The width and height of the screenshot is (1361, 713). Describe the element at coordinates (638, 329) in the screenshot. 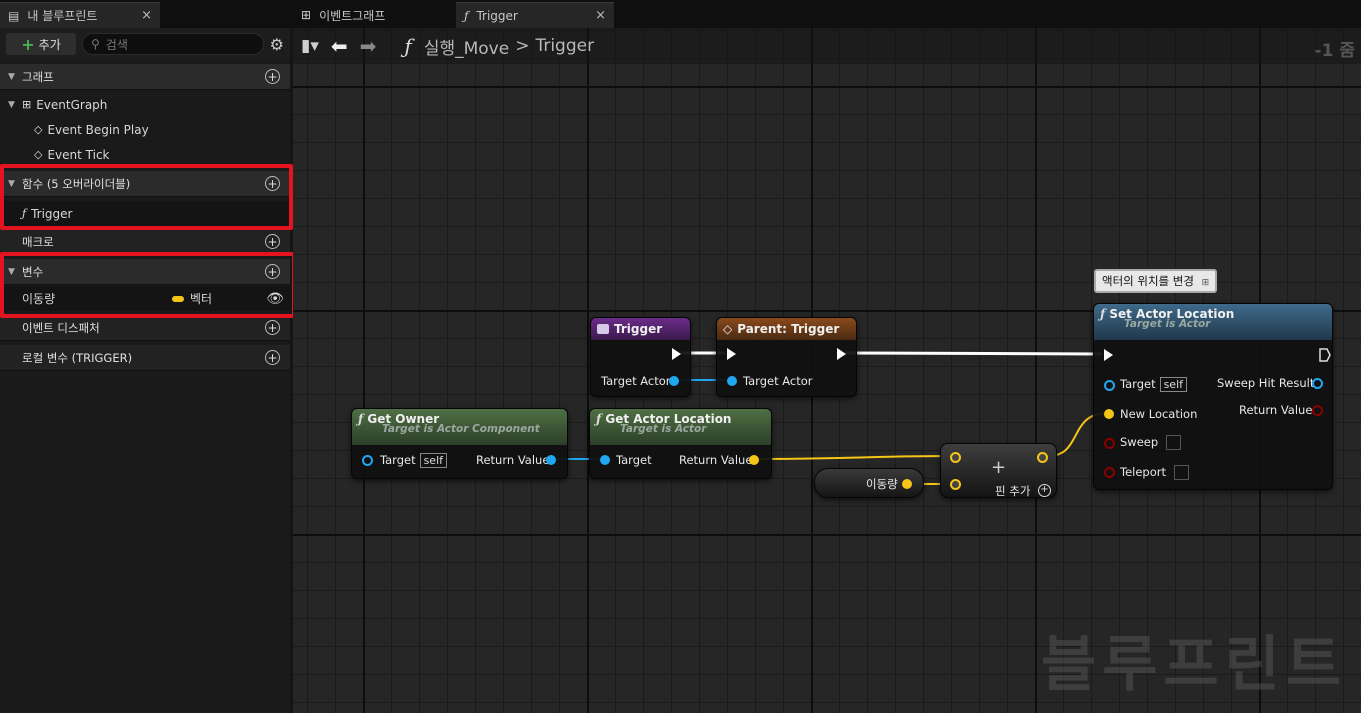

I see `node-trigger-title: Trigger` at that location.